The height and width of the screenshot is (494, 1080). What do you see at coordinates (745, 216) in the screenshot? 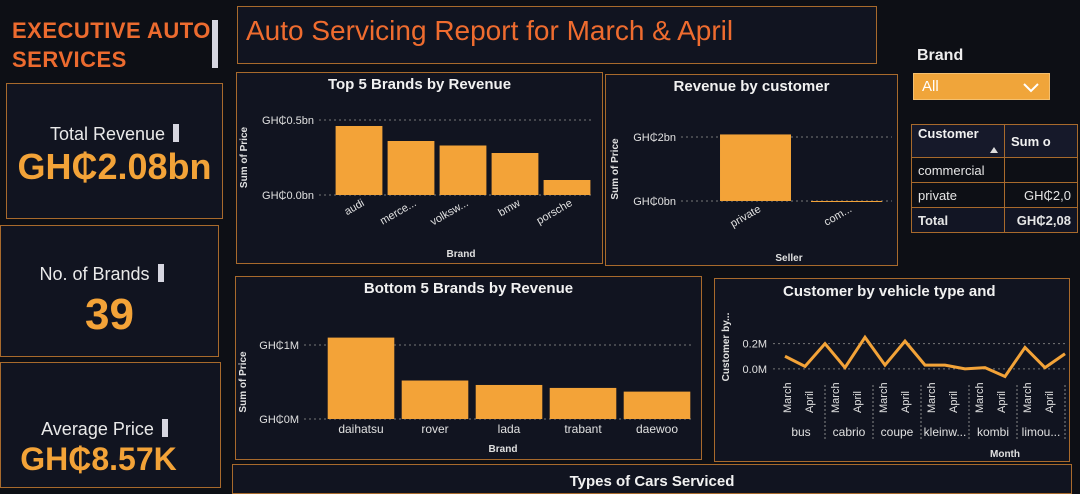
I see `x-tick-label: private` at bounding box center [745, 216].